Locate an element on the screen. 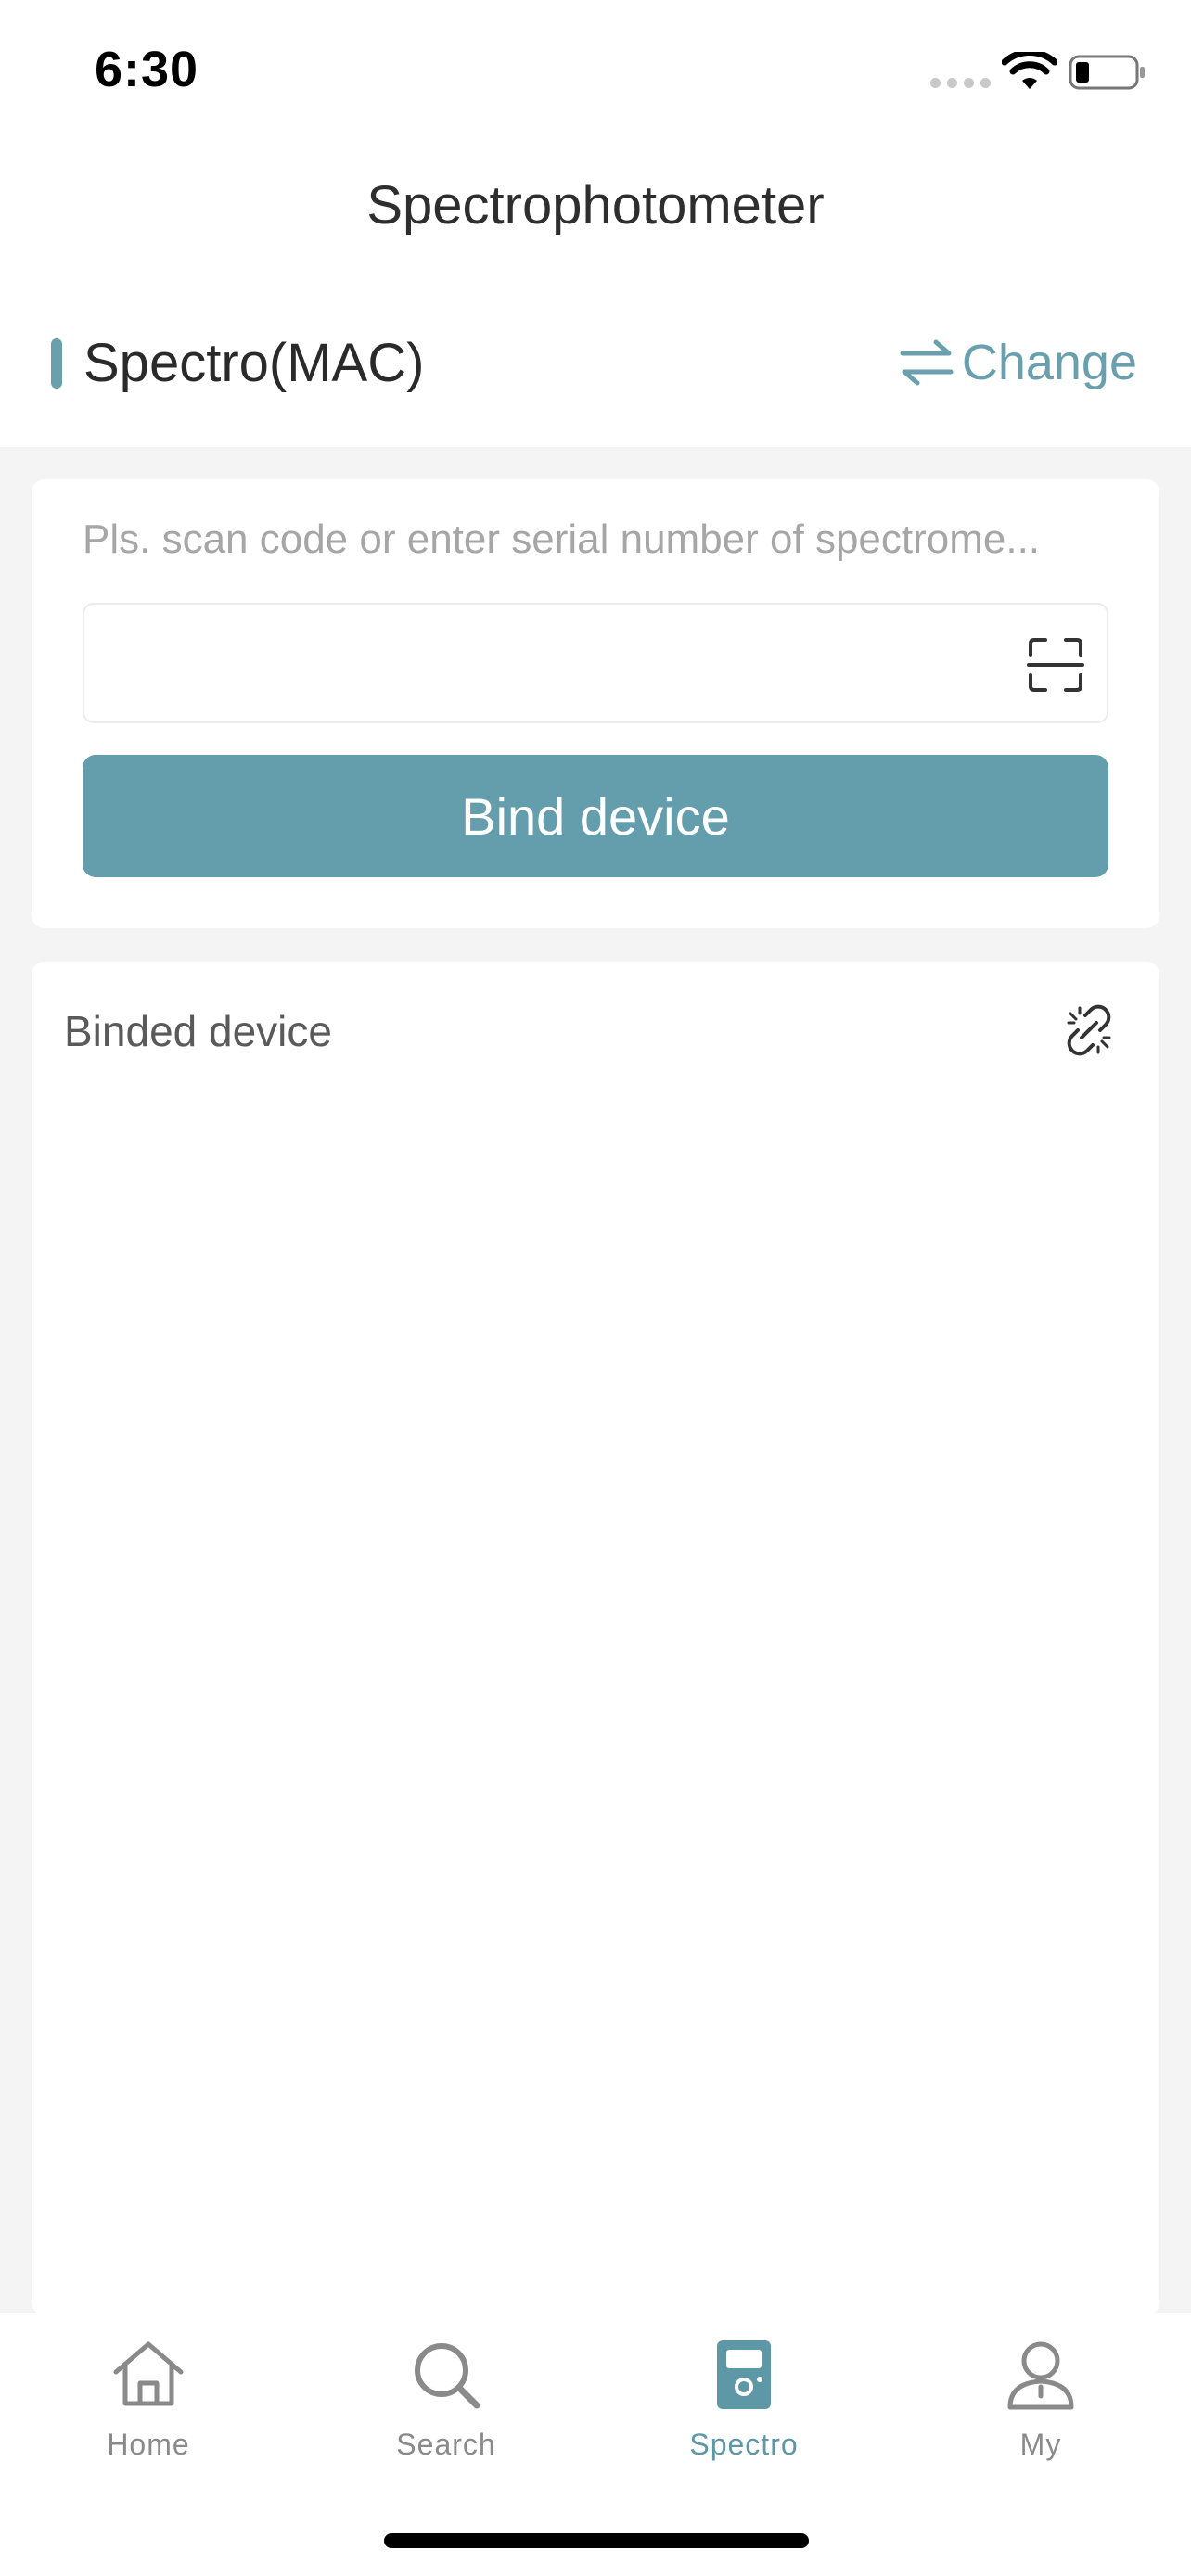  unlink-icon is located at coordinates (1089, 1030).